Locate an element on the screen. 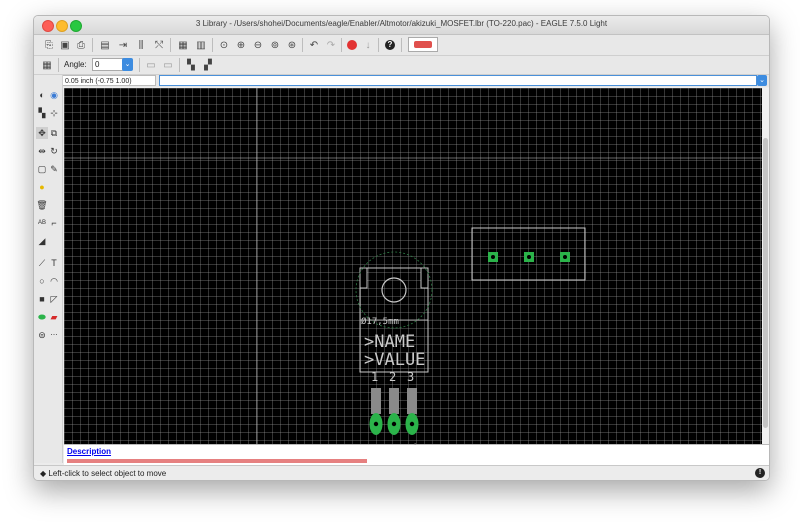 The width and height of the screenshot is (800, 526). text-tool-icon: T is located at coordinates (54, 263).